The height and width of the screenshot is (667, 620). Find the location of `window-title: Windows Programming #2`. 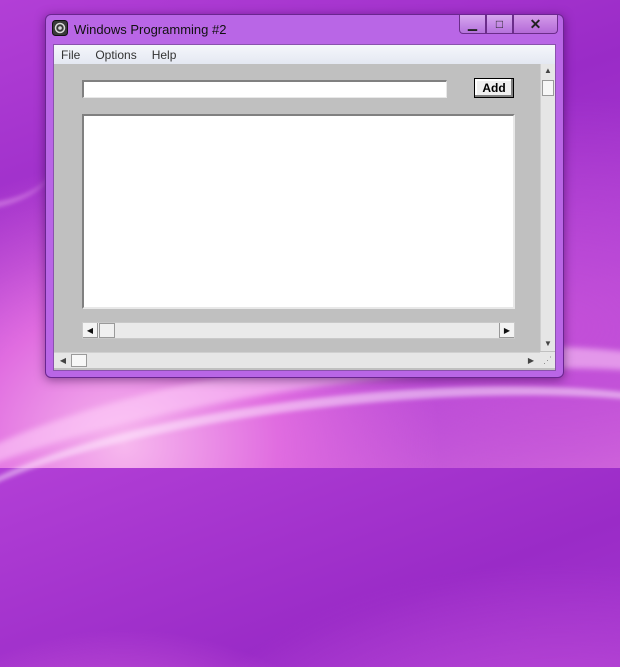

window-title: Windows Programming #2 is located at coordinates (150, 29).